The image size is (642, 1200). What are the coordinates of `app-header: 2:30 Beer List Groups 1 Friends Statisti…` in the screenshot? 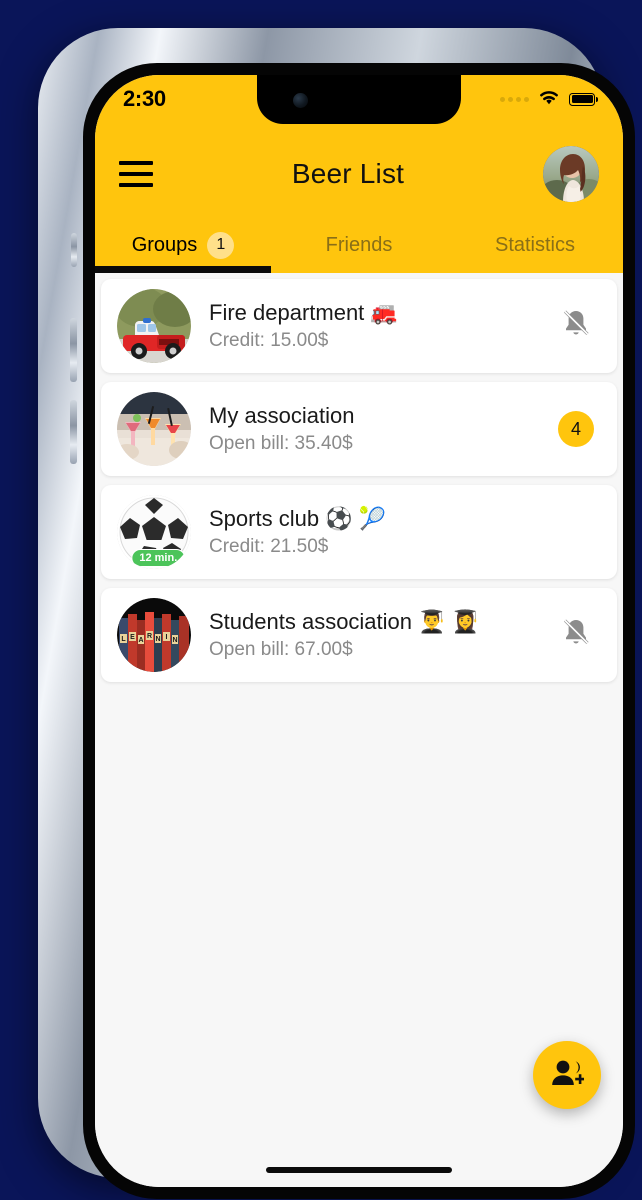 It's located at (359, 174).